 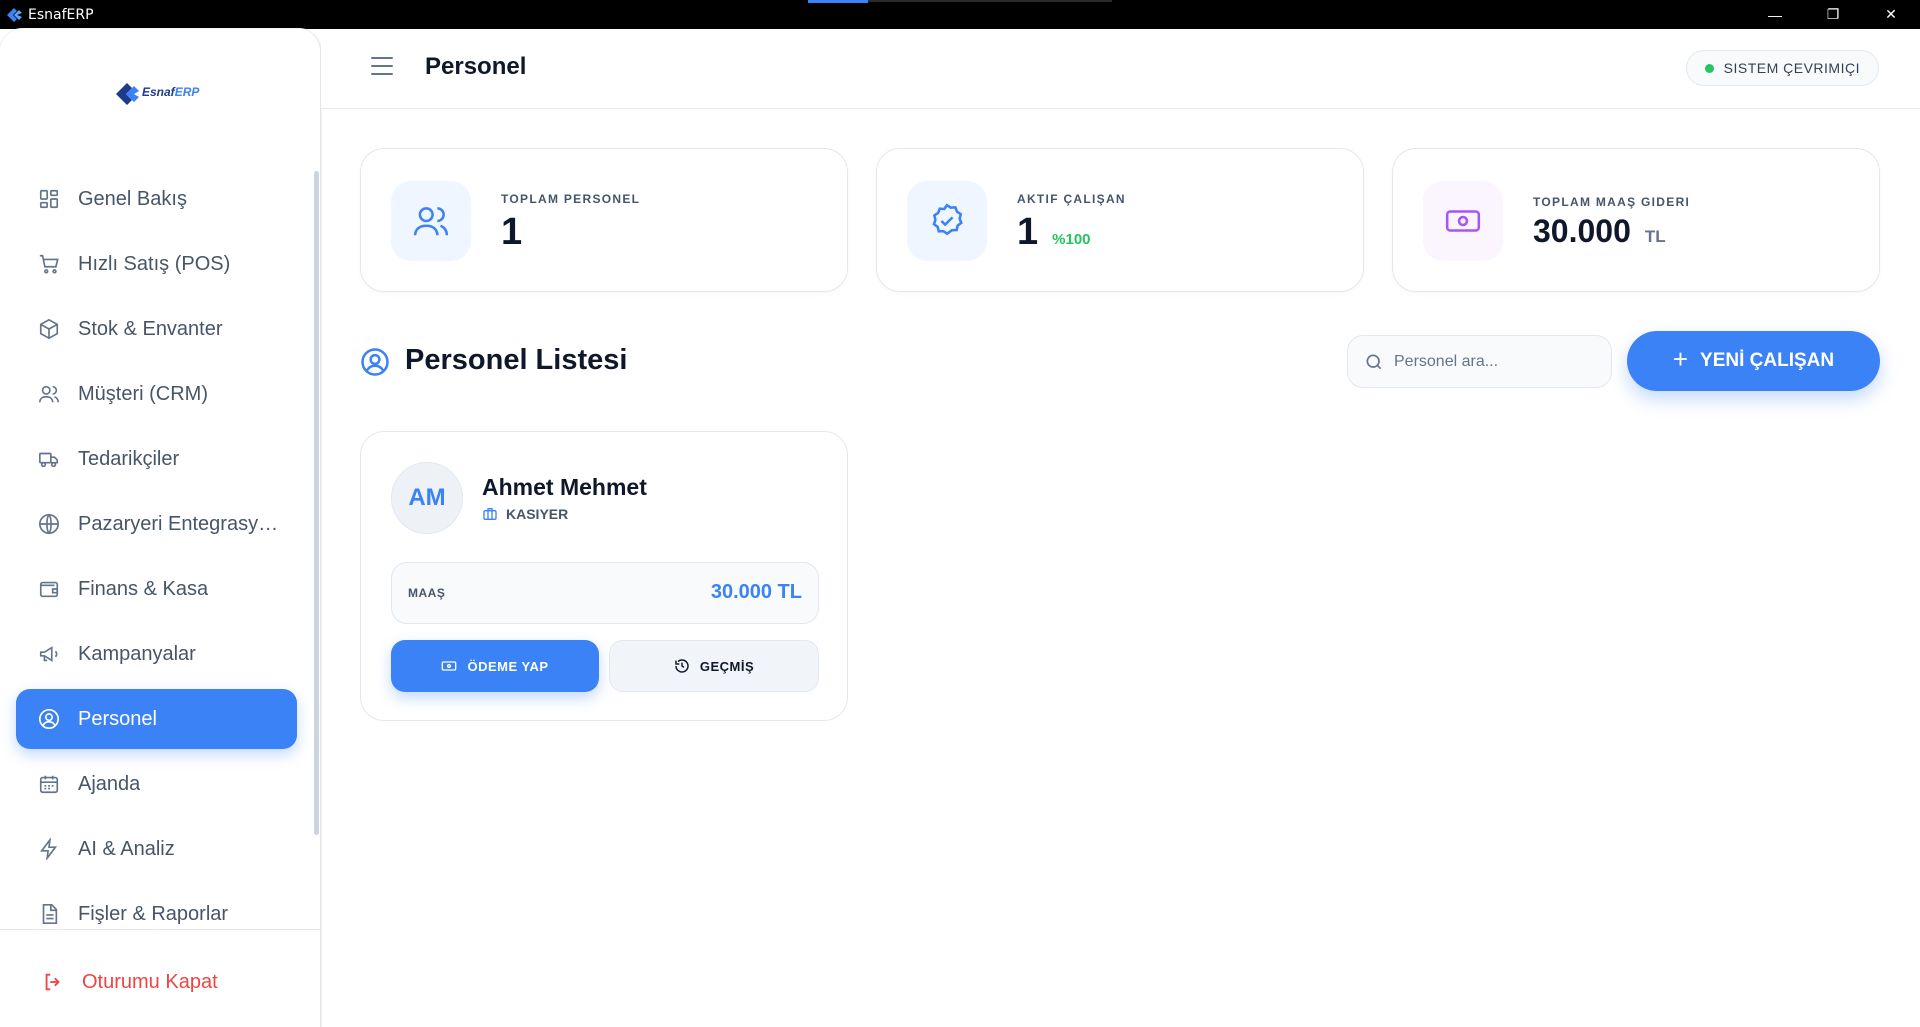 I want to click on stat-label: TOPLAM MAAŞ GIDERI, so click(x=1612, y=202).